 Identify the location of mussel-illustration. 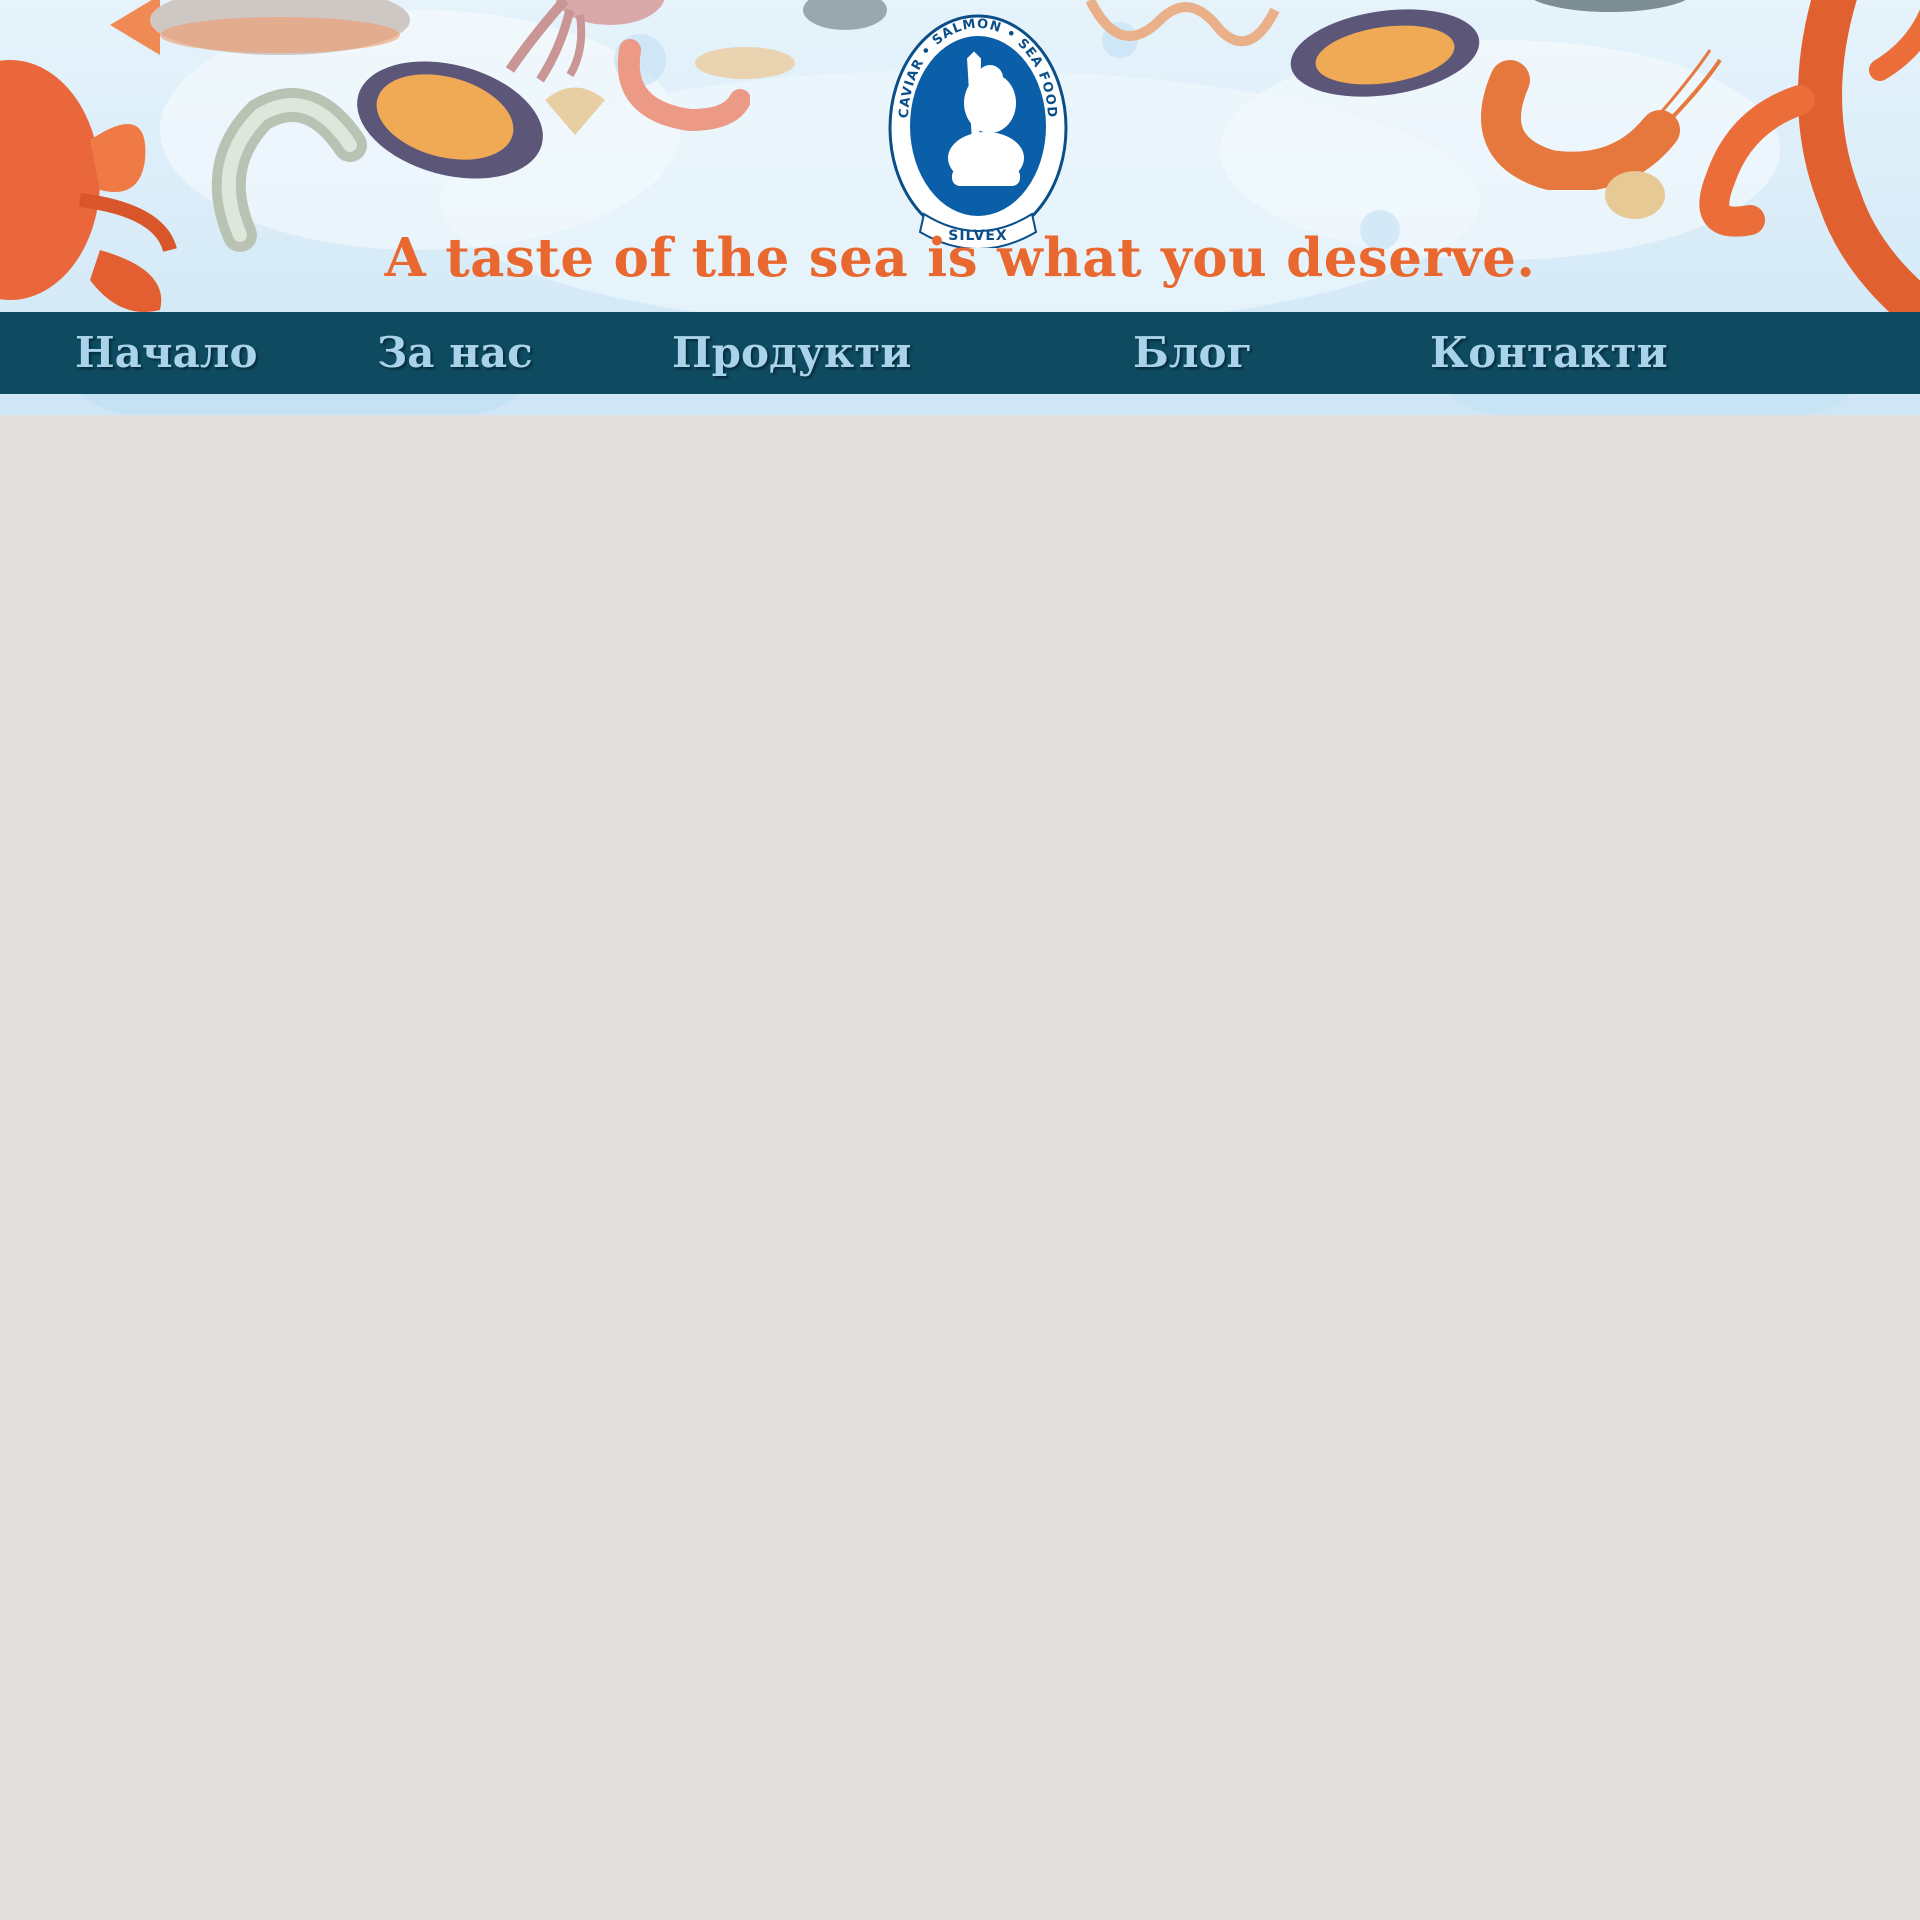
(1385, 53).